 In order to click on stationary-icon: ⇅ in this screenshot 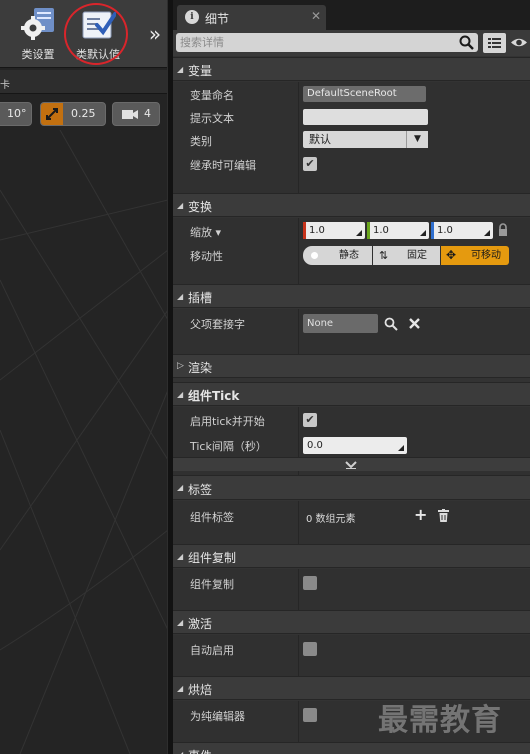, I will do `click(384, 255)`.